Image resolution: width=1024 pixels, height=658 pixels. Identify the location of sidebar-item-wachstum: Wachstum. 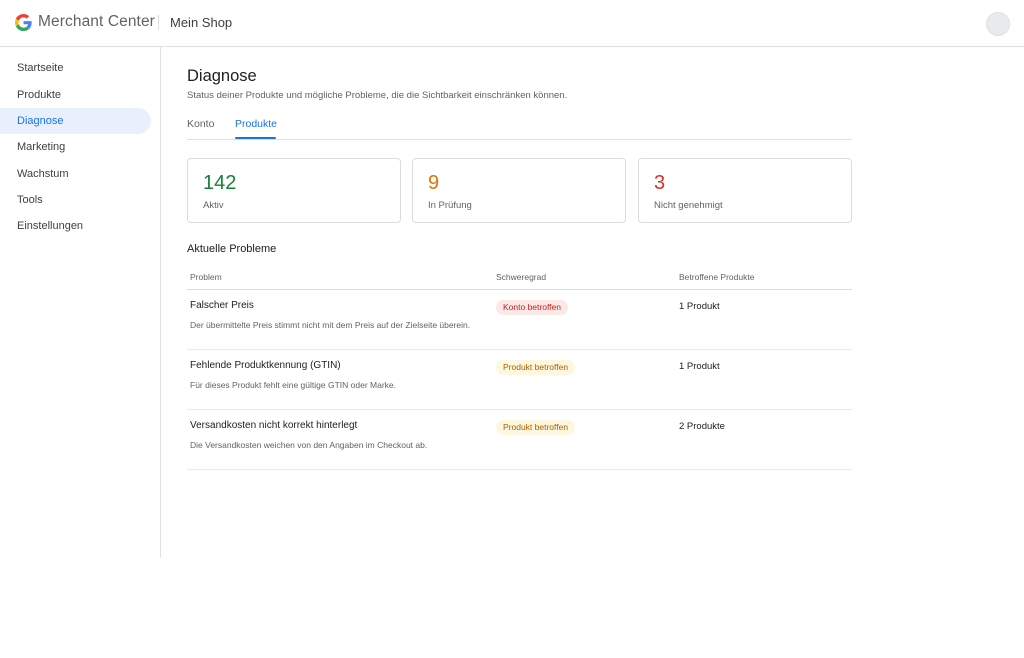
(75, 174).